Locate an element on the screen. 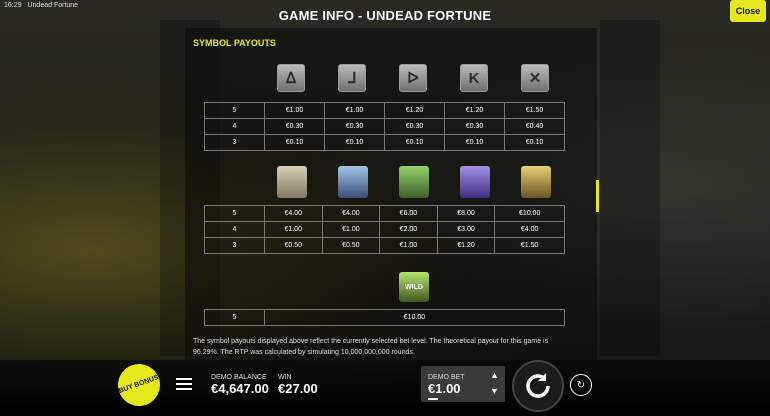 The width and height of the screenshot is (770, 416). snake-icon is located at coordinates (414, 182).